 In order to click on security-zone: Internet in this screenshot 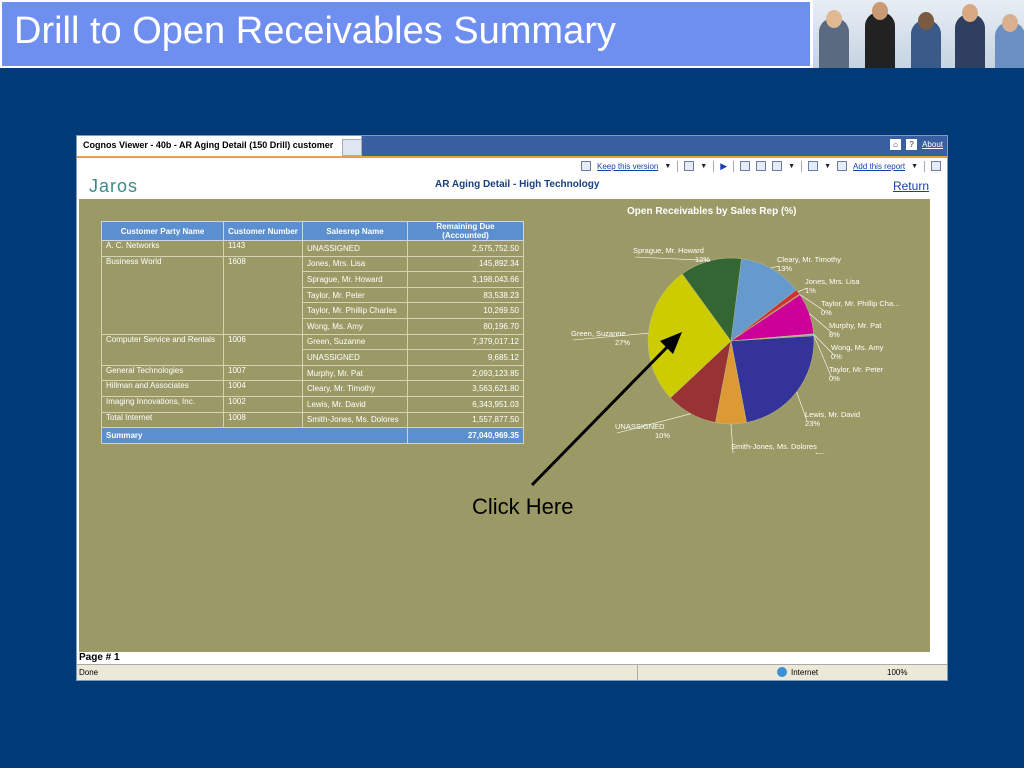, I will do `click(797, 672)`.